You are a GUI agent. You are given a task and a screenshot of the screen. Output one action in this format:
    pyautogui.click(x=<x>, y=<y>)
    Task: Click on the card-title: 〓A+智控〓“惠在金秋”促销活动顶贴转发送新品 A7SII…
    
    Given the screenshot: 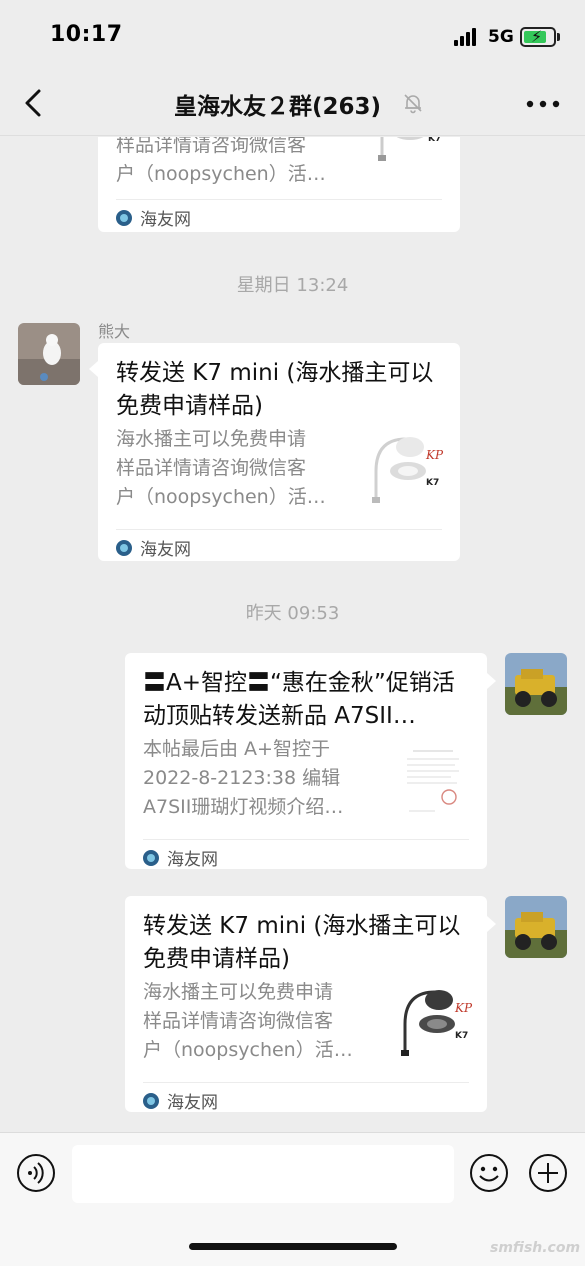 What is the action you would take?
    pyautogui.click(x=299, y=699)
    